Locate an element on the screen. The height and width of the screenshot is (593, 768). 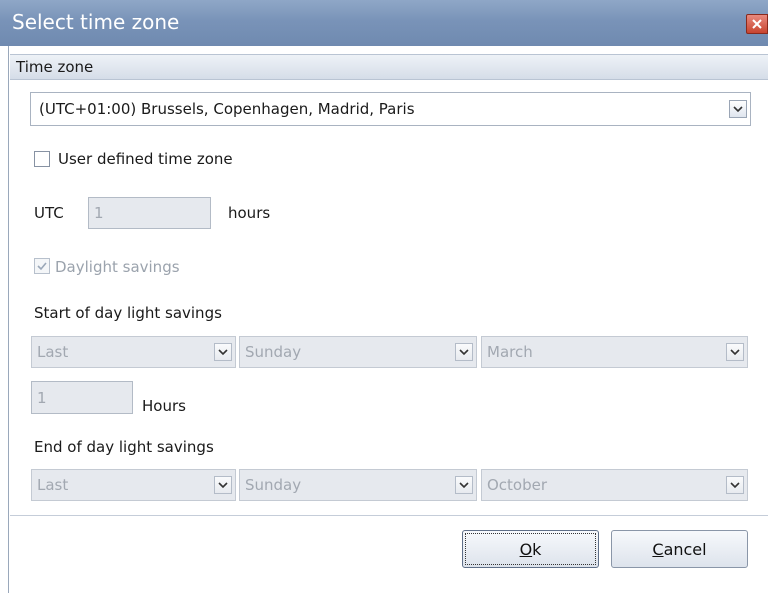
utc-label: UTC is located at coordinates (49, 213).